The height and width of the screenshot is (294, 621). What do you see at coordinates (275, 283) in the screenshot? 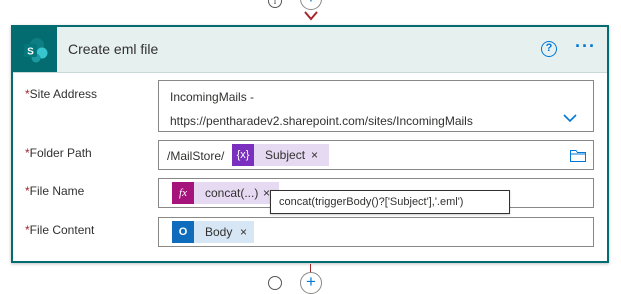
I see `info-icon` at bounding box center [275, 283].